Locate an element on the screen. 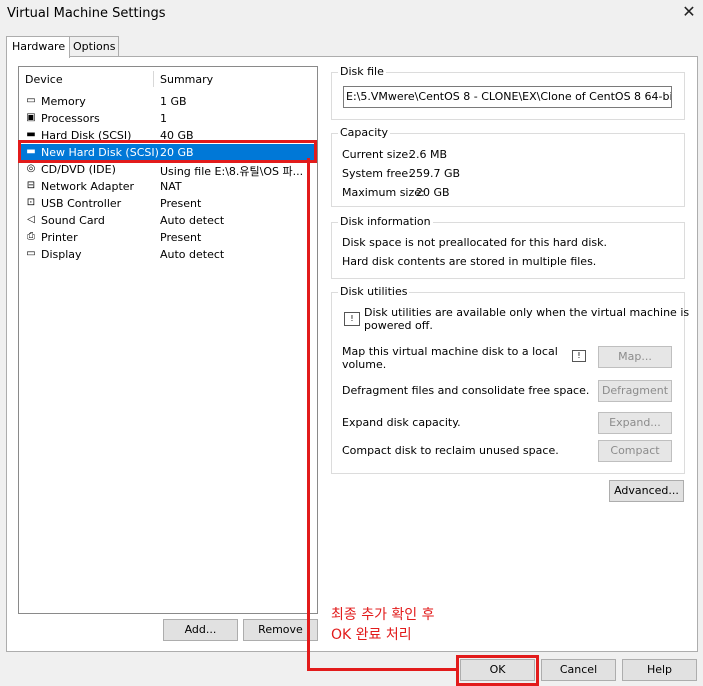  annotation-line-2: OK 완료 처리 is located at coordinates (371, 635).